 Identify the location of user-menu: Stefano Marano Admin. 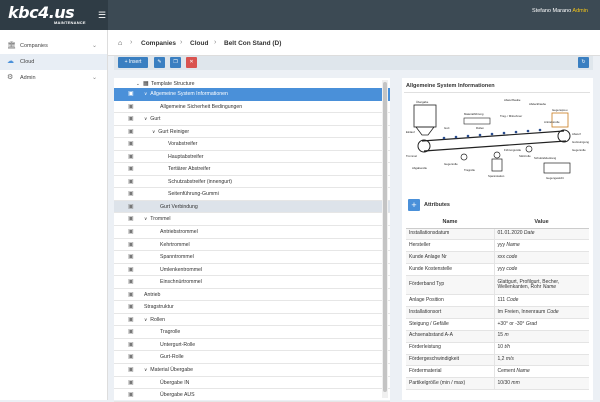
(560, 11).